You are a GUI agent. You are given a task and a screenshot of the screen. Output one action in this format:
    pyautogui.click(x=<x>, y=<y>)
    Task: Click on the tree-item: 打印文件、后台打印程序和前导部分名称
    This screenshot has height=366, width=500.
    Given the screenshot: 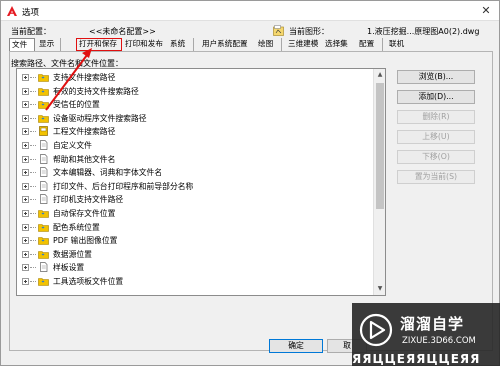 What is the action you would take?
    pyautogui.click(x=195, y=186)
    